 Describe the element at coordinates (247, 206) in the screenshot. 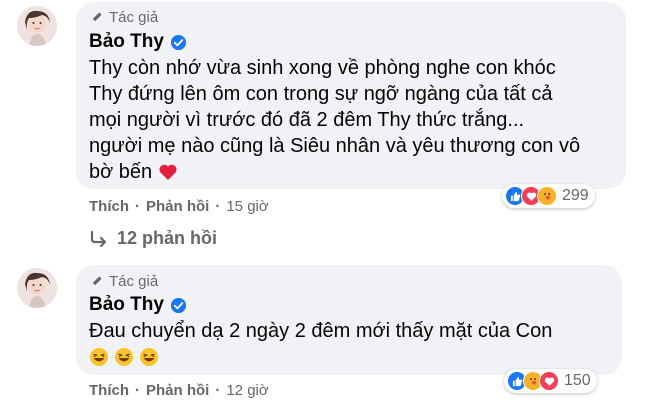

I see `comment-timestamp: 15 giờ` at that location.